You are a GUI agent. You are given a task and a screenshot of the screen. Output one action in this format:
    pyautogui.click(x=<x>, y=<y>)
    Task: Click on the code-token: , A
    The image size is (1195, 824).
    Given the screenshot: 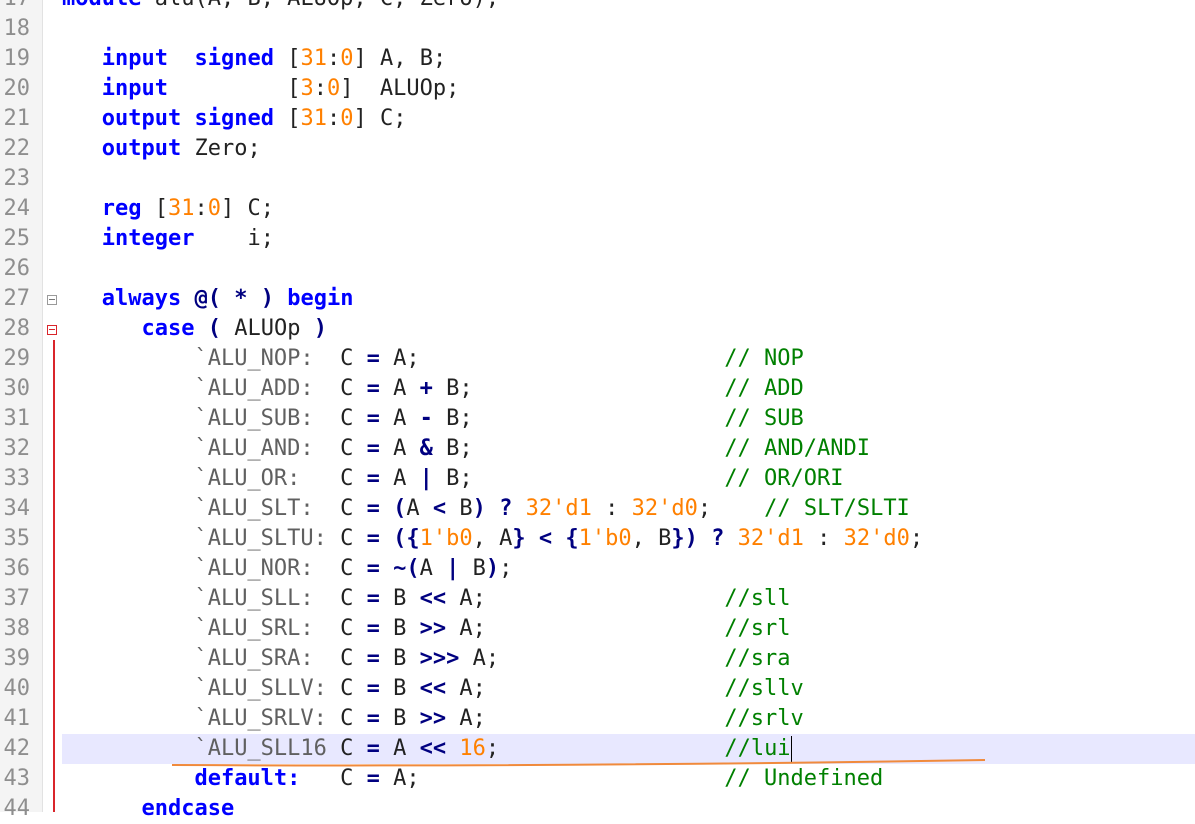 What is the action you would take?
    pyautogui.click(x=492, y=538)
    